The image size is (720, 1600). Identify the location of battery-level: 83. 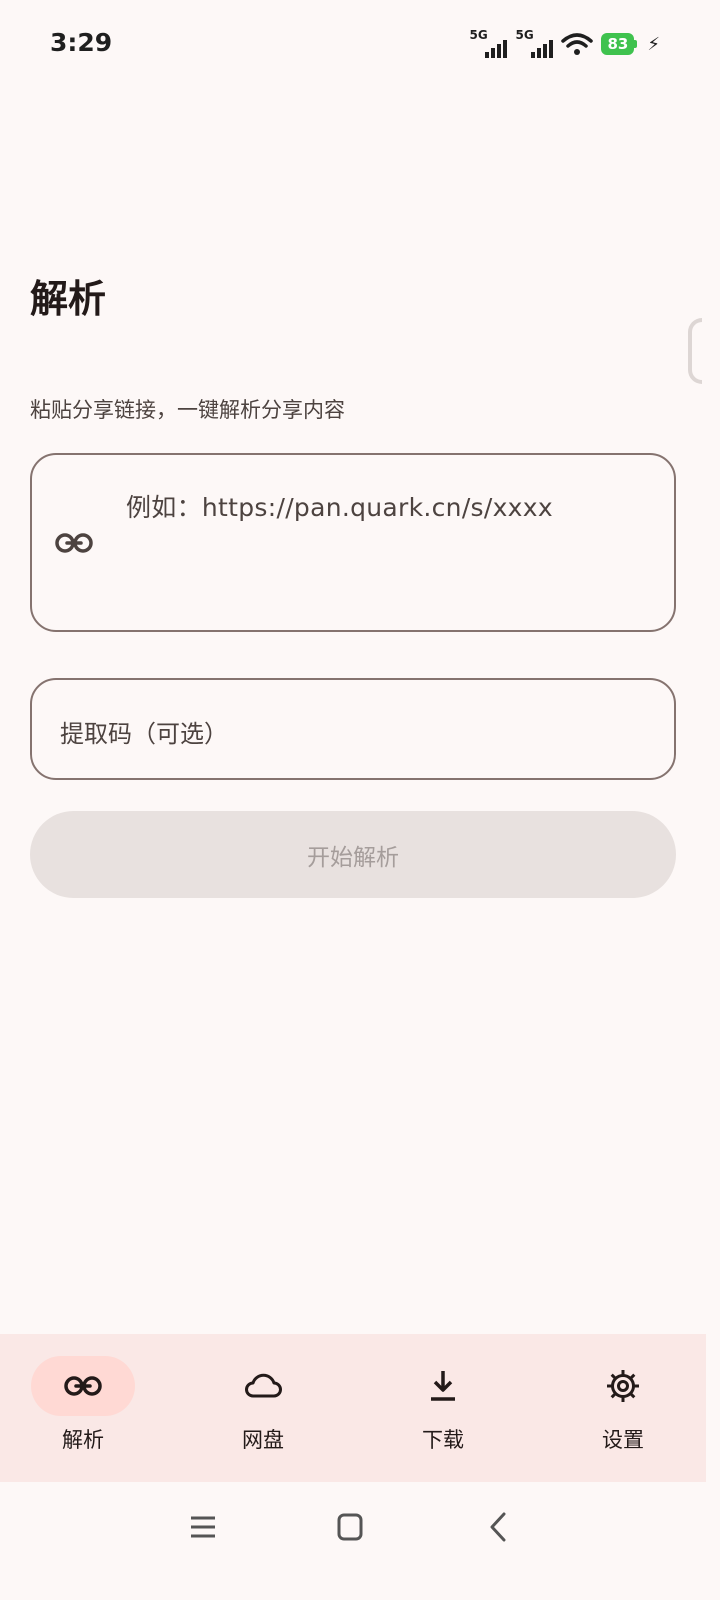
(618, 44).